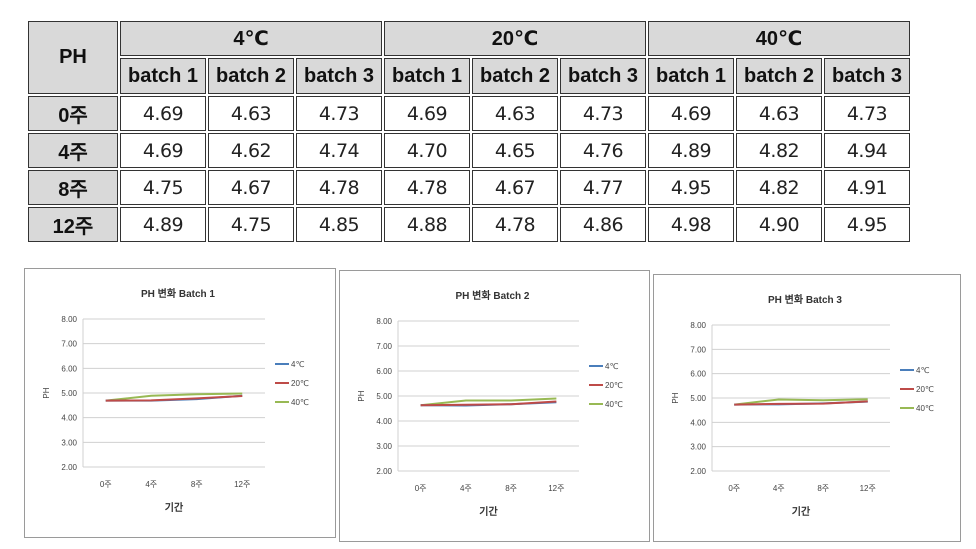 The width and height of the screenshot is (976, 549). Describe the element at coordinates (339, 150) in the screenshot. I see `table-cell: 4.74` at that location.